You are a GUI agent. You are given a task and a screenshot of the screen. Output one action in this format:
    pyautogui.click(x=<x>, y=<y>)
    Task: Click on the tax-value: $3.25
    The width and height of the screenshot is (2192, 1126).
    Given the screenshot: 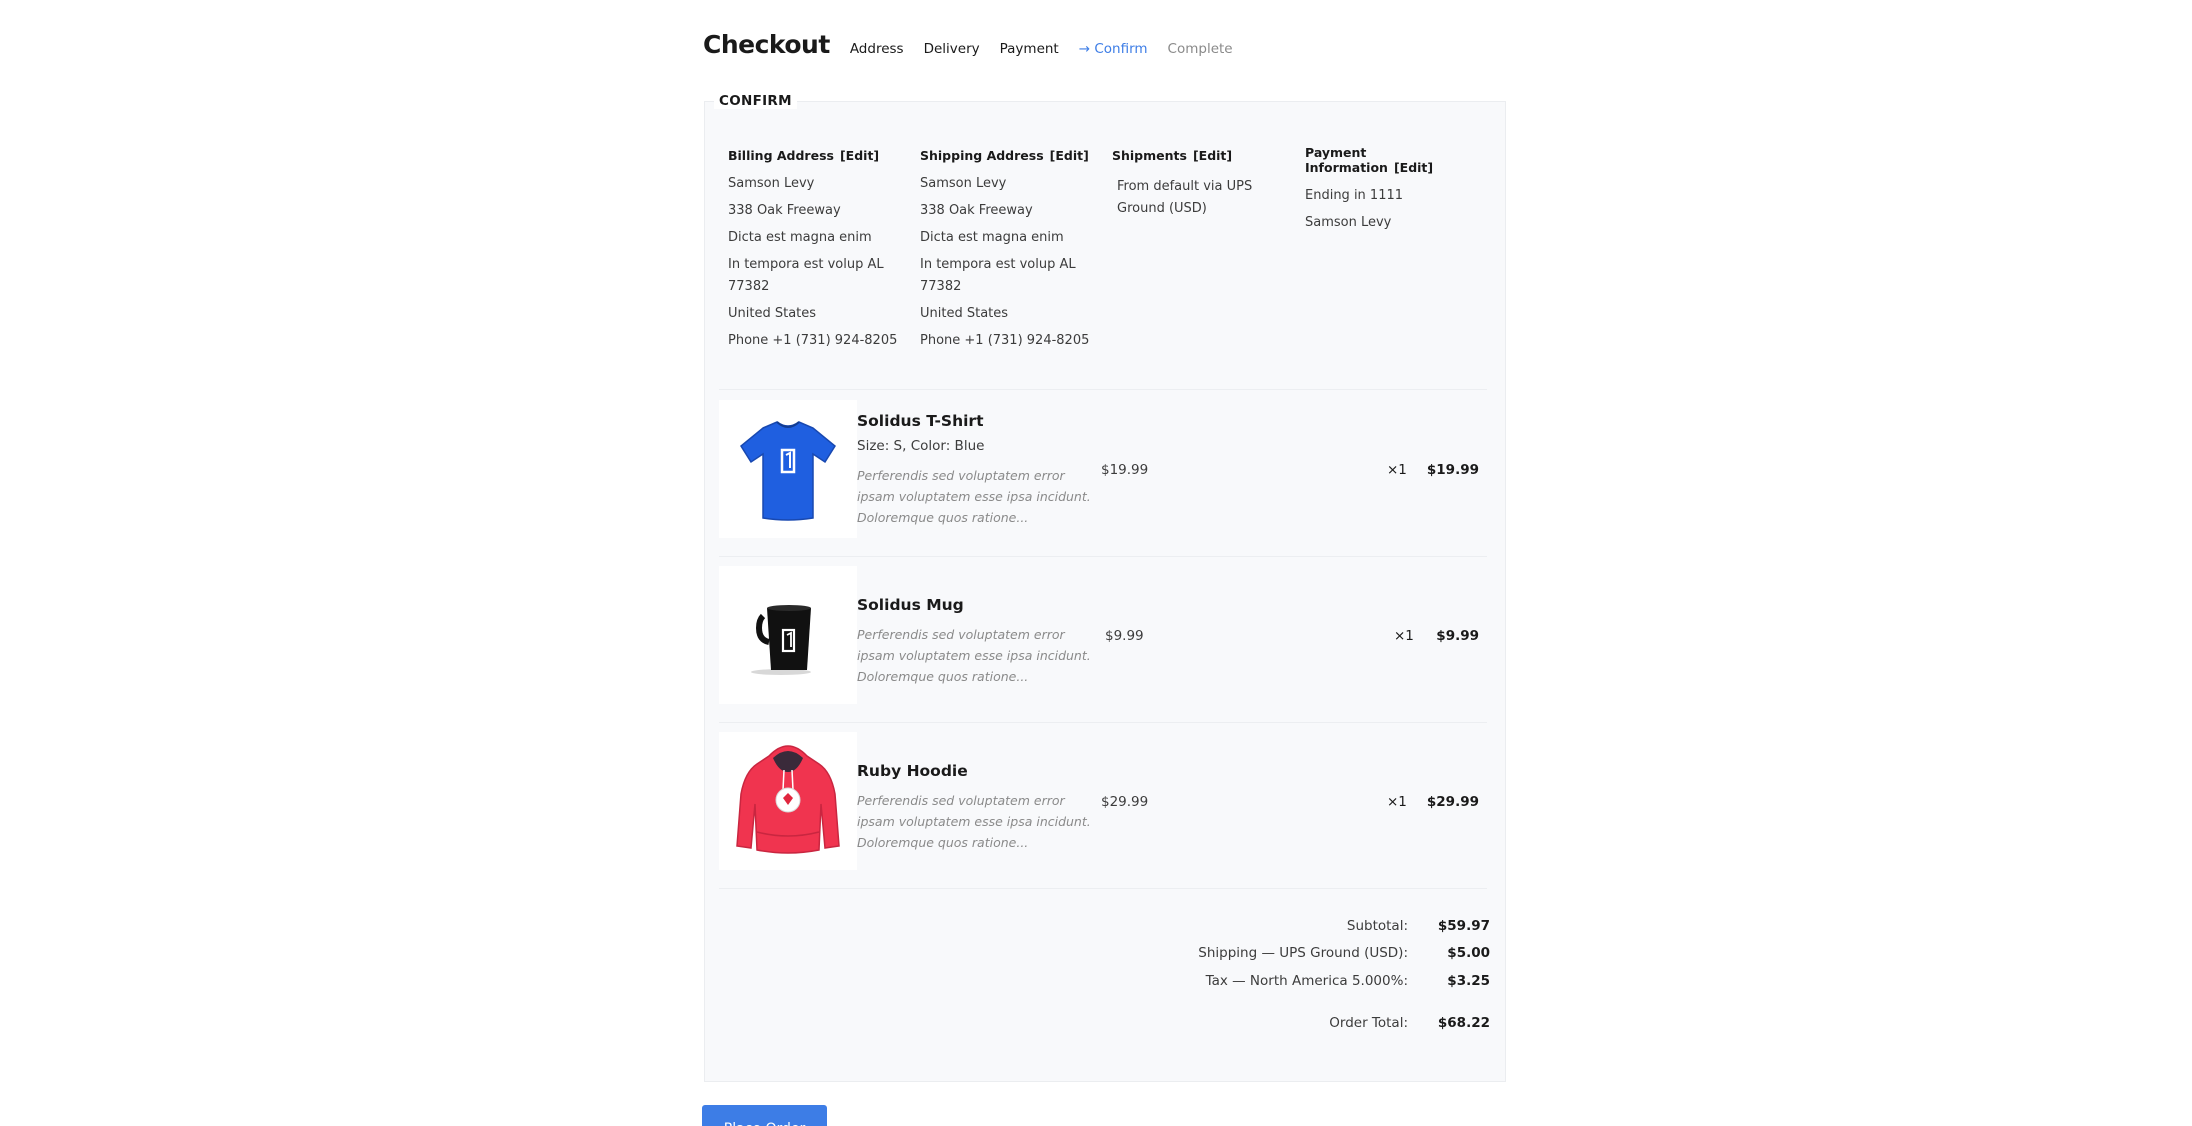 What is the action you would take?
    pyautogui.click(x=1468, y=981)
    